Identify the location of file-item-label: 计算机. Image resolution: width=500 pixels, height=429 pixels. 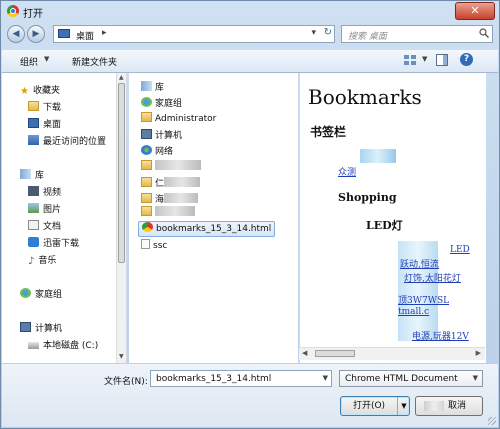
(169, 136).